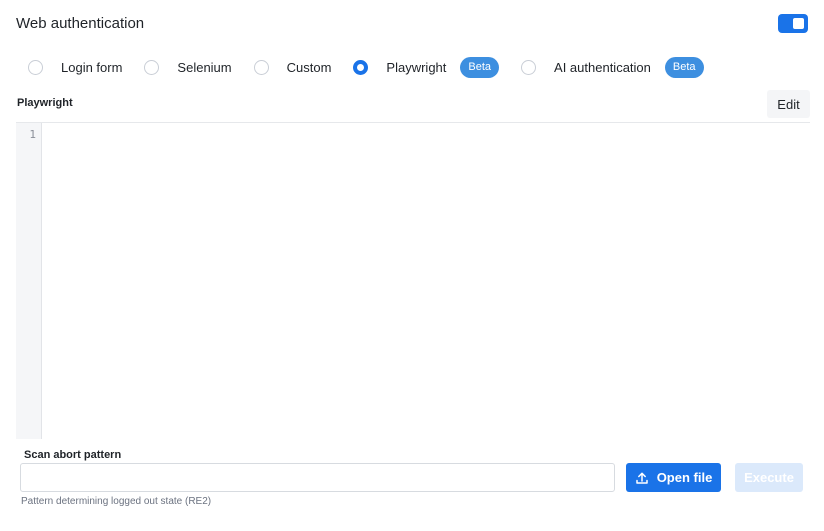 The image size is (824, 531). What do you see at coordinates (798, 23) in the screenshot?
I see `toggle-knob` at bounding box center [798, 23].